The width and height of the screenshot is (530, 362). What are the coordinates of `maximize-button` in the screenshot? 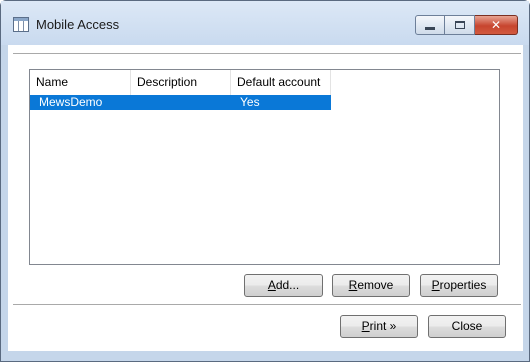 It's located at (460, 25).